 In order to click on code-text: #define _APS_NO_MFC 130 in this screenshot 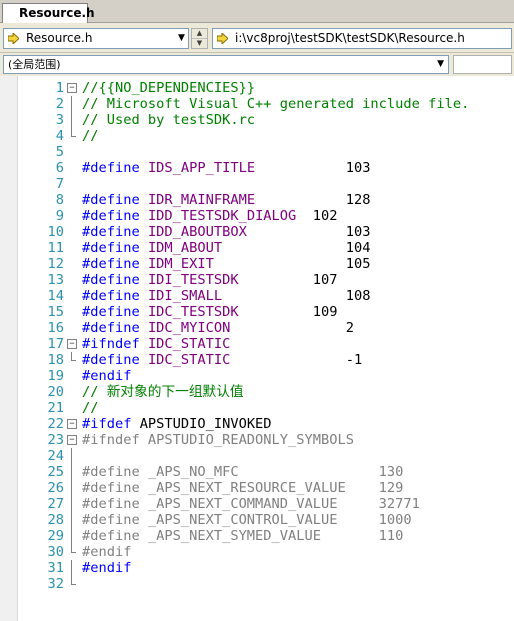, I will do `click(242, 472)`.